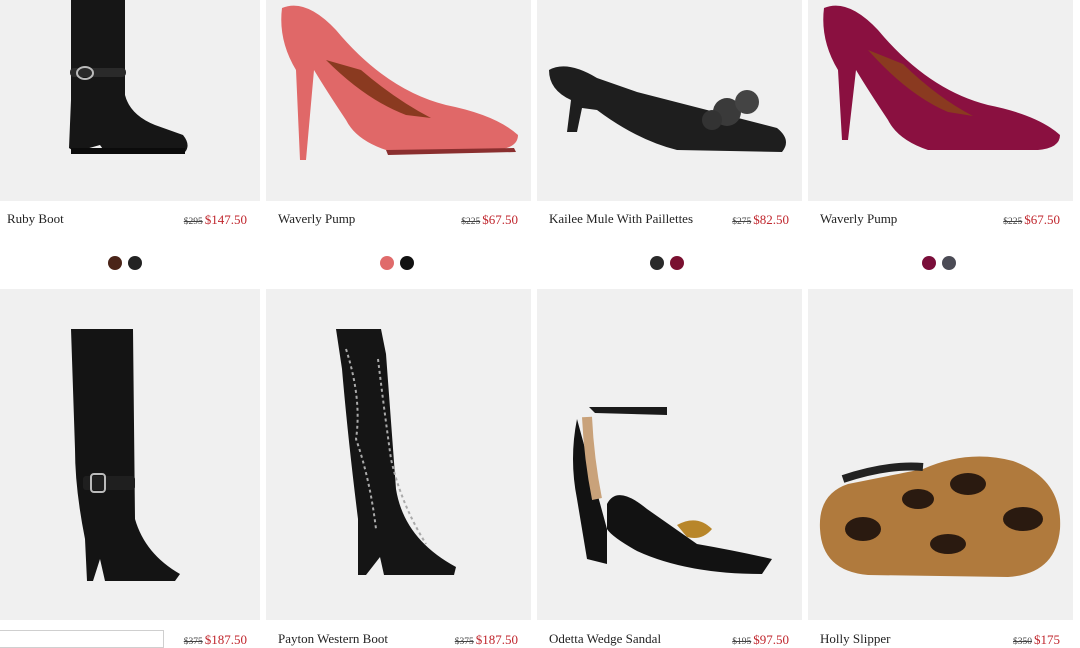  Describe the element at coordinates (771, 219) in the screenshot. I see `sale-price: $82.50` at that location.